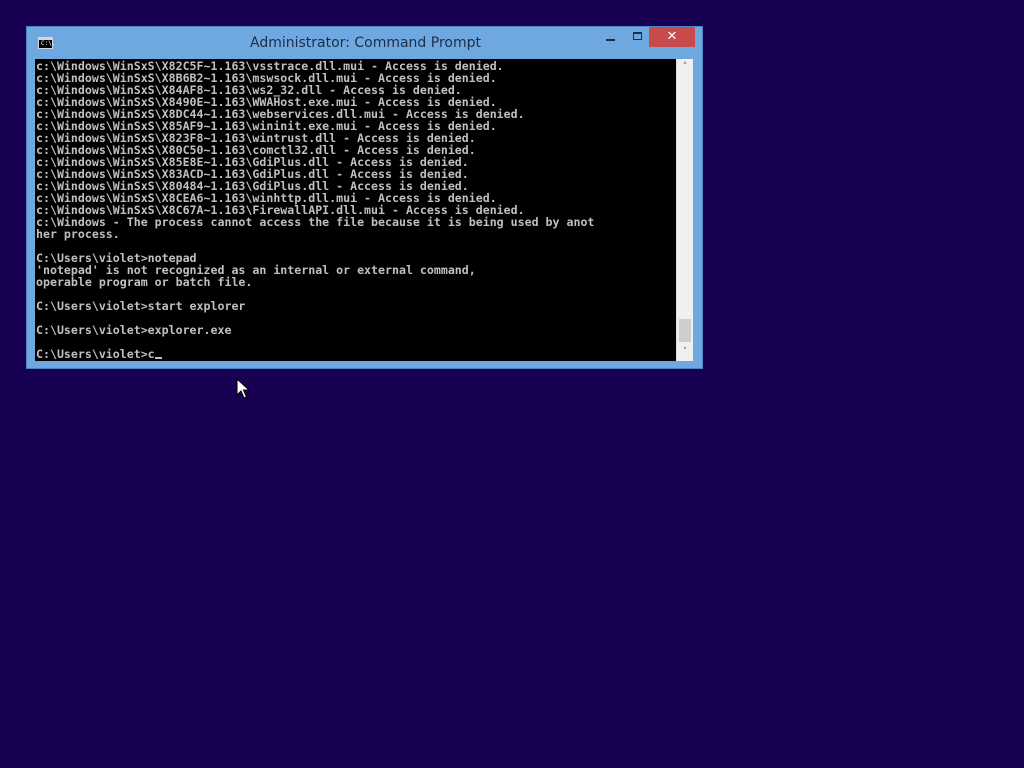 The image size is (1024, 768). I want to click on close-icon: ✕, so click(672, 36).